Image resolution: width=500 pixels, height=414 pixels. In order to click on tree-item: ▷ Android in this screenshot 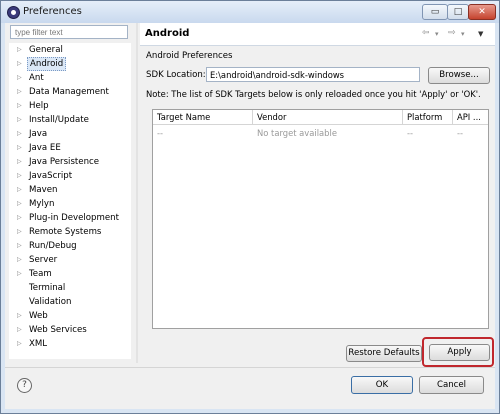, I will do `click(70, 64)`.